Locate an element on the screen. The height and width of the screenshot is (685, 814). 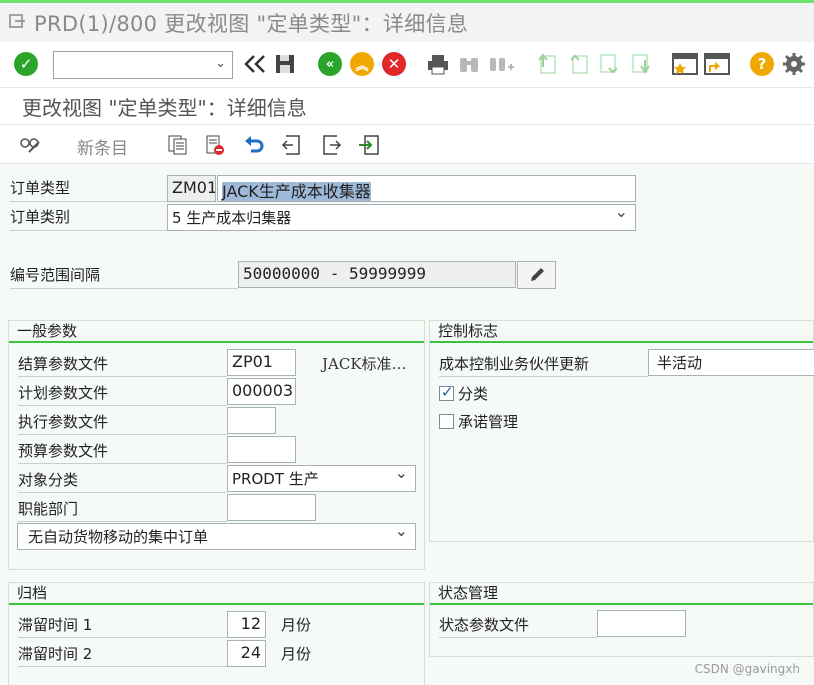
last-page-button is located at coordinates (642, 64).